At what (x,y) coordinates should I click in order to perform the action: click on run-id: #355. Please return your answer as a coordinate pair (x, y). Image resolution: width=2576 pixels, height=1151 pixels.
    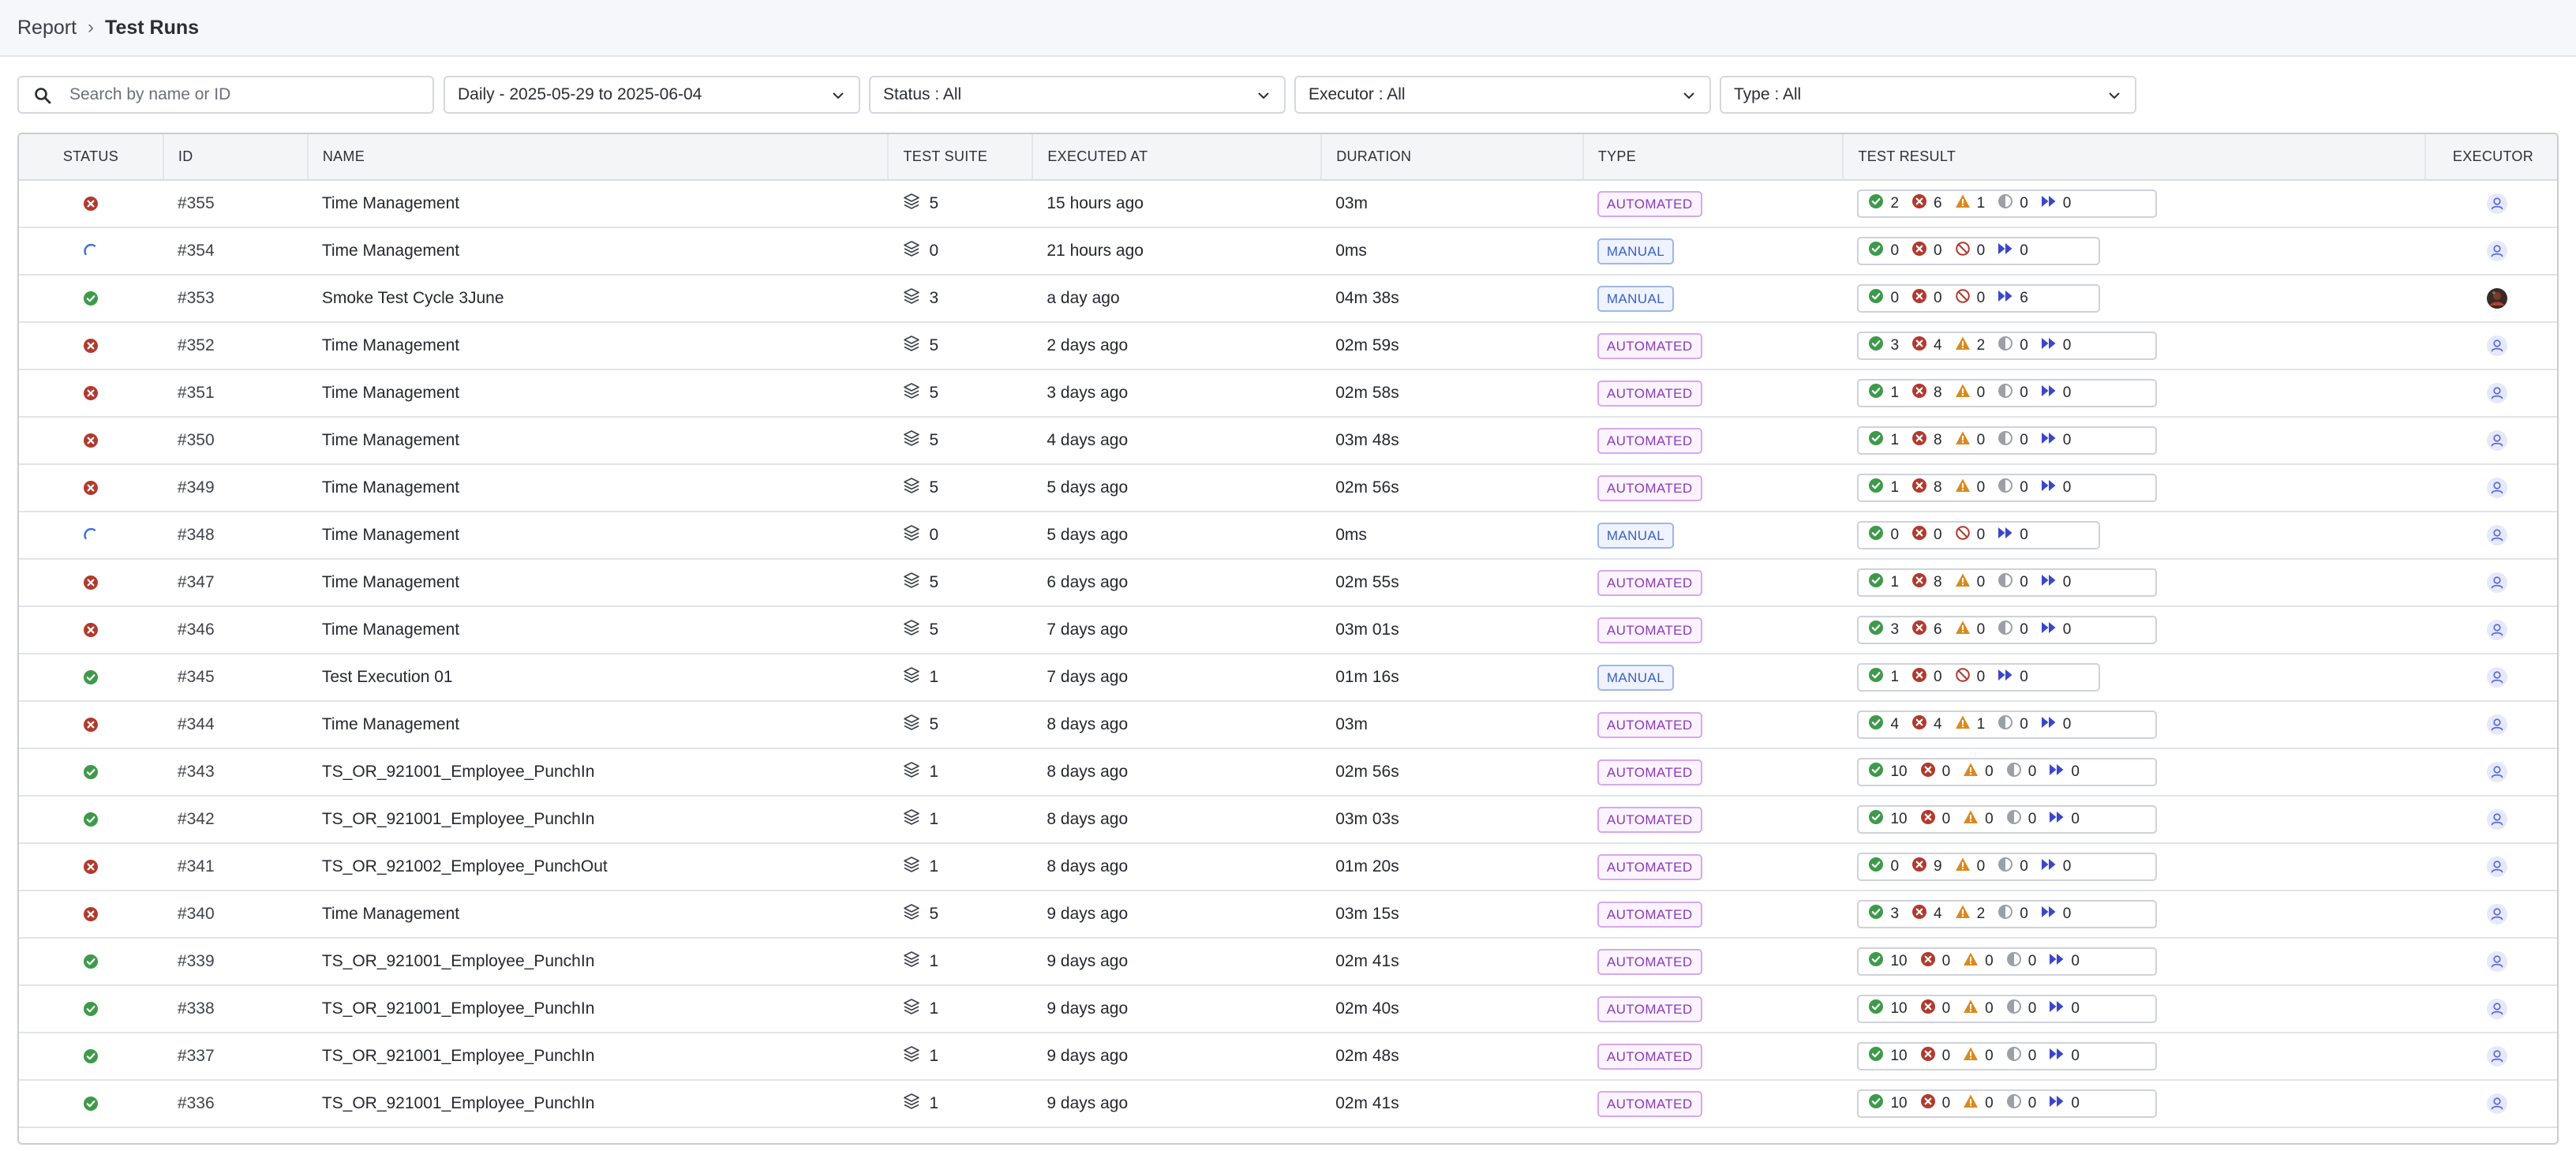
    Looking at the image, I should click on (235, 204).